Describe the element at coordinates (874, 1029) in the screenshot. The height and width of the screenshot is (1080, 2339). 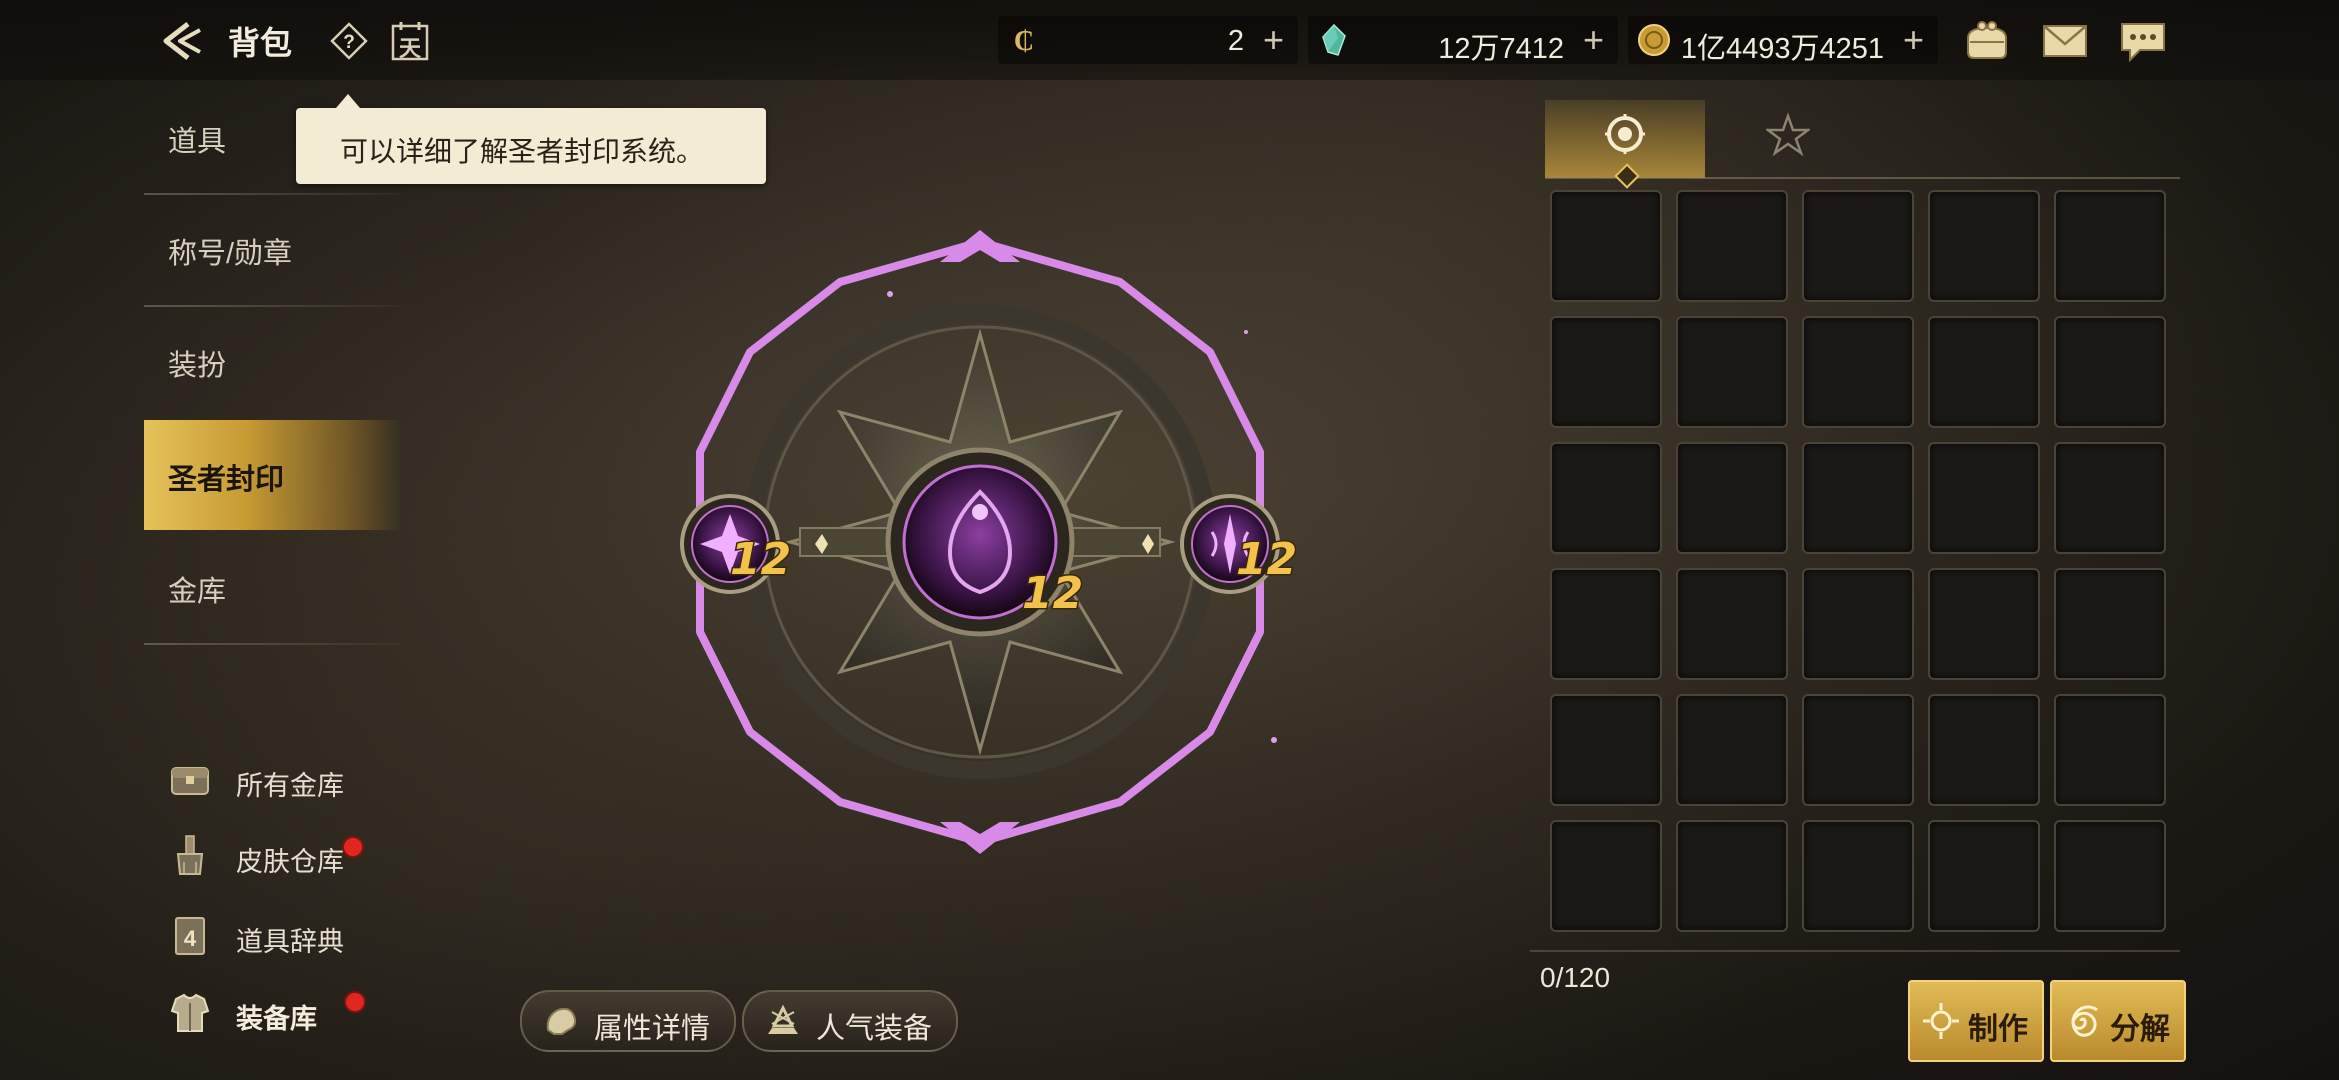
I see `popular-equipment-label: 人气装备` at that location.